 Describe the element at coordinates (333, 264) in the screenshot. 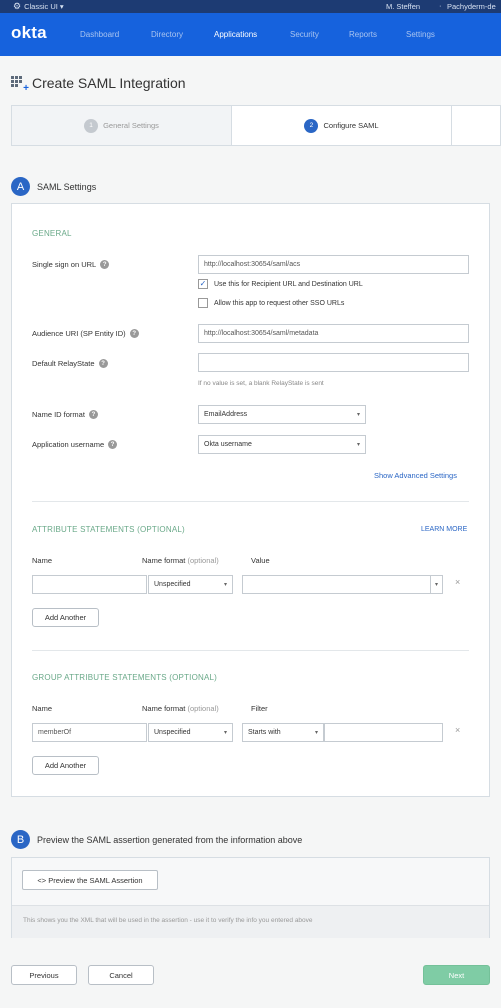

I see `sso-url-input: http://localhost:30654/saml/acs` at that location.